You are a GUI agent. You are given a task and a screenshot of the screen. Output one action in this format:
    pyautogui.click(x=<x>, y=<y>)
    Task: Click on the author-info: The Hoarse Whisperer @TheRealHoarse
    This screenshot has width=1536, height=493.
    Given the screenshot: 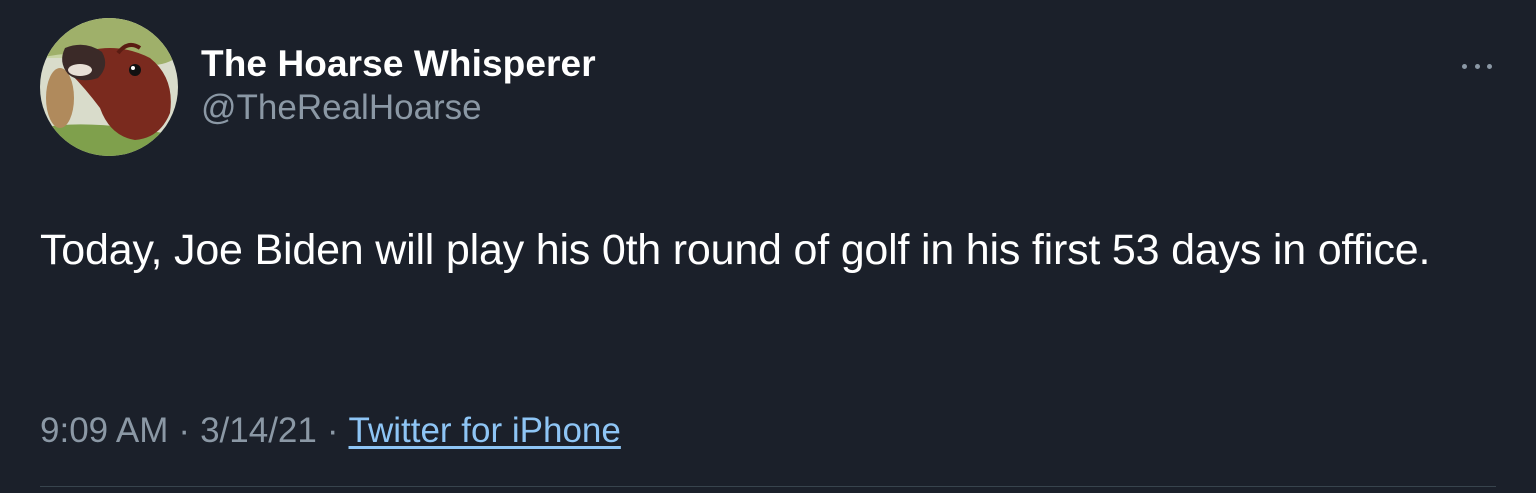 What is the action you would take?
    pyautogui.click(x=398, y=86)
    